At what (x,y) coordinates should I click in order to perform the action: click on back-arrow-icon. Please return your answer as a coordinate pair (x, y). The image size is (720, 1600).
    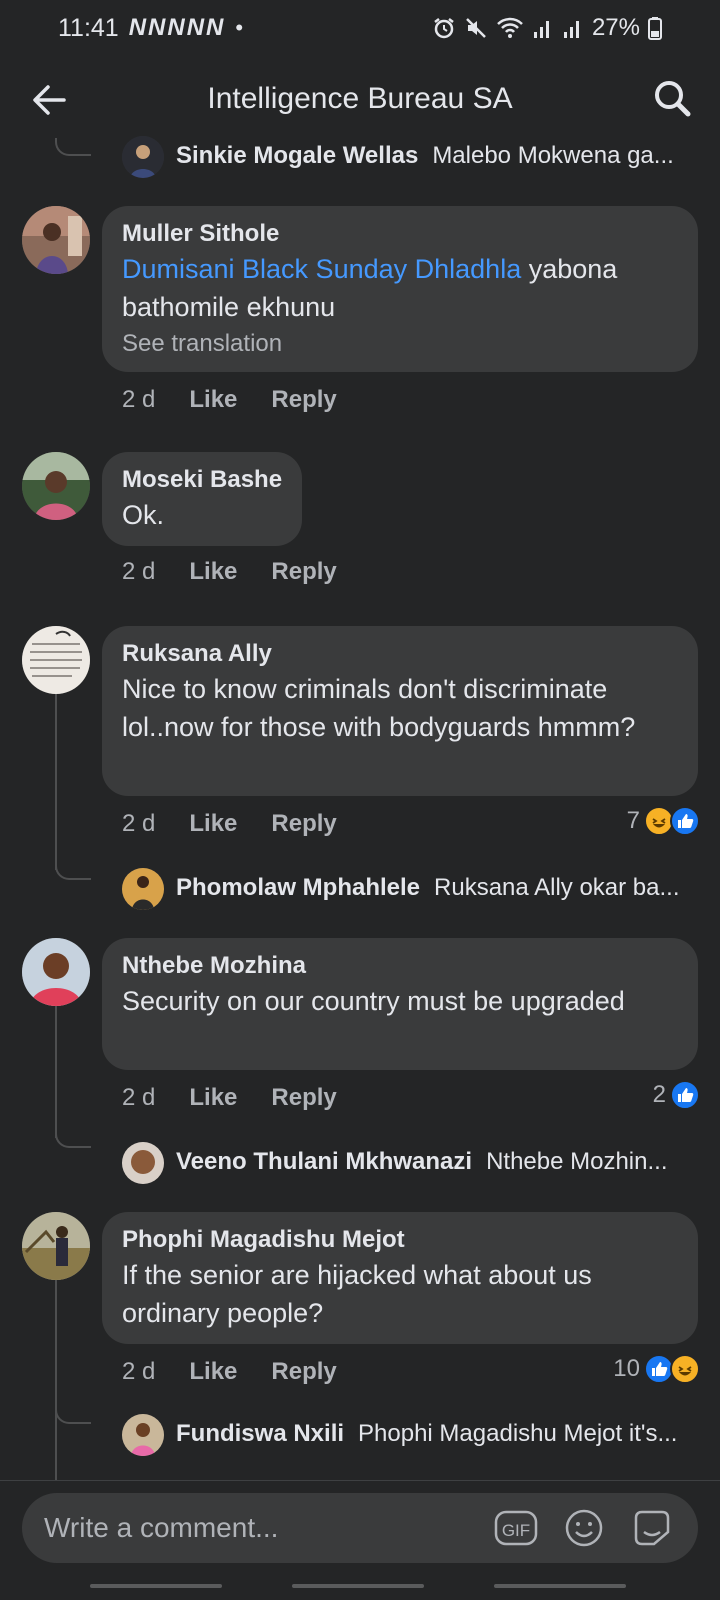
    Looking at the image, I should click on (48, 100).